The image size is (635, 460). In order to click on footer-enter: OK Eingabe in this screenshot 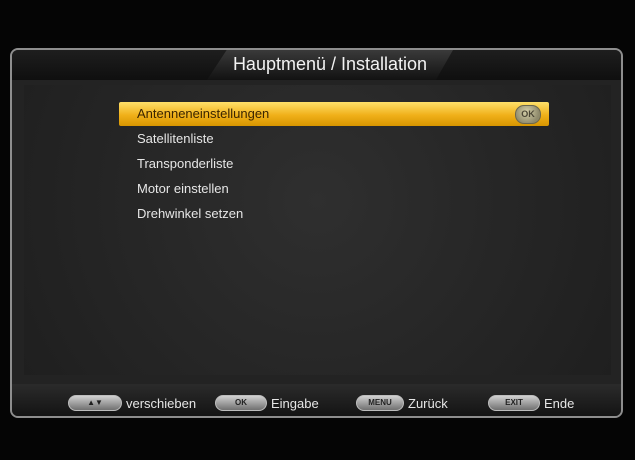, I will do `click(267, 403)`.